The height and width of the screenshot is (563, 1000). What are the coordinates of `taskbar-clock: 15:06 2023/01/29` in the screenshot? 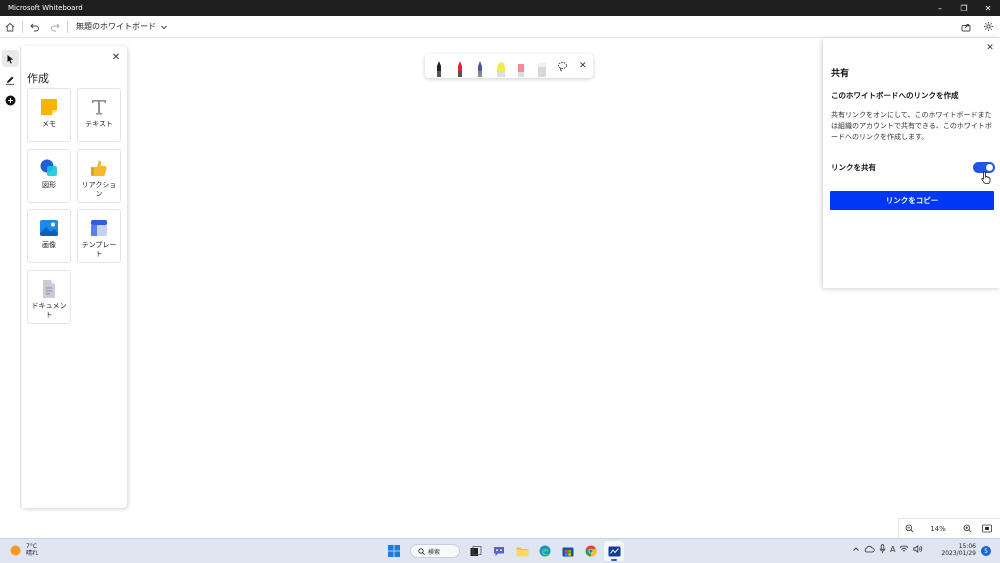 It's located at (958, 550).